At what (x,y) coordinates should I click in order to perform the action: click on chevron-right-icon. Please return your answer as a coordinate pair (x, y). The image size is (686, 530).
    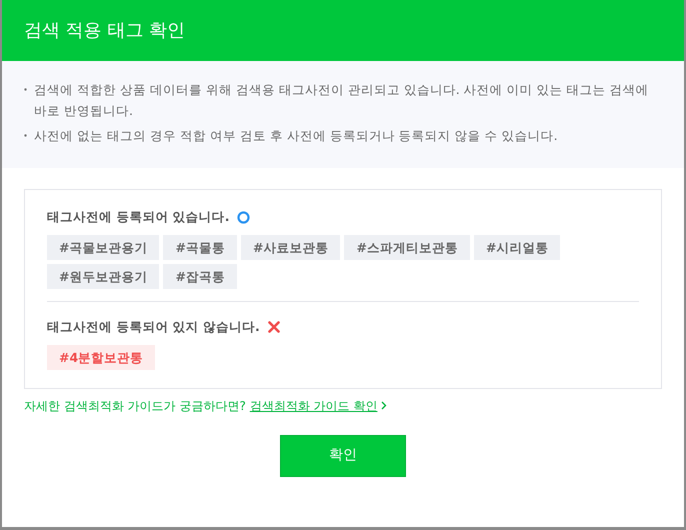
    Looking at the image, I should click on (384, 405).